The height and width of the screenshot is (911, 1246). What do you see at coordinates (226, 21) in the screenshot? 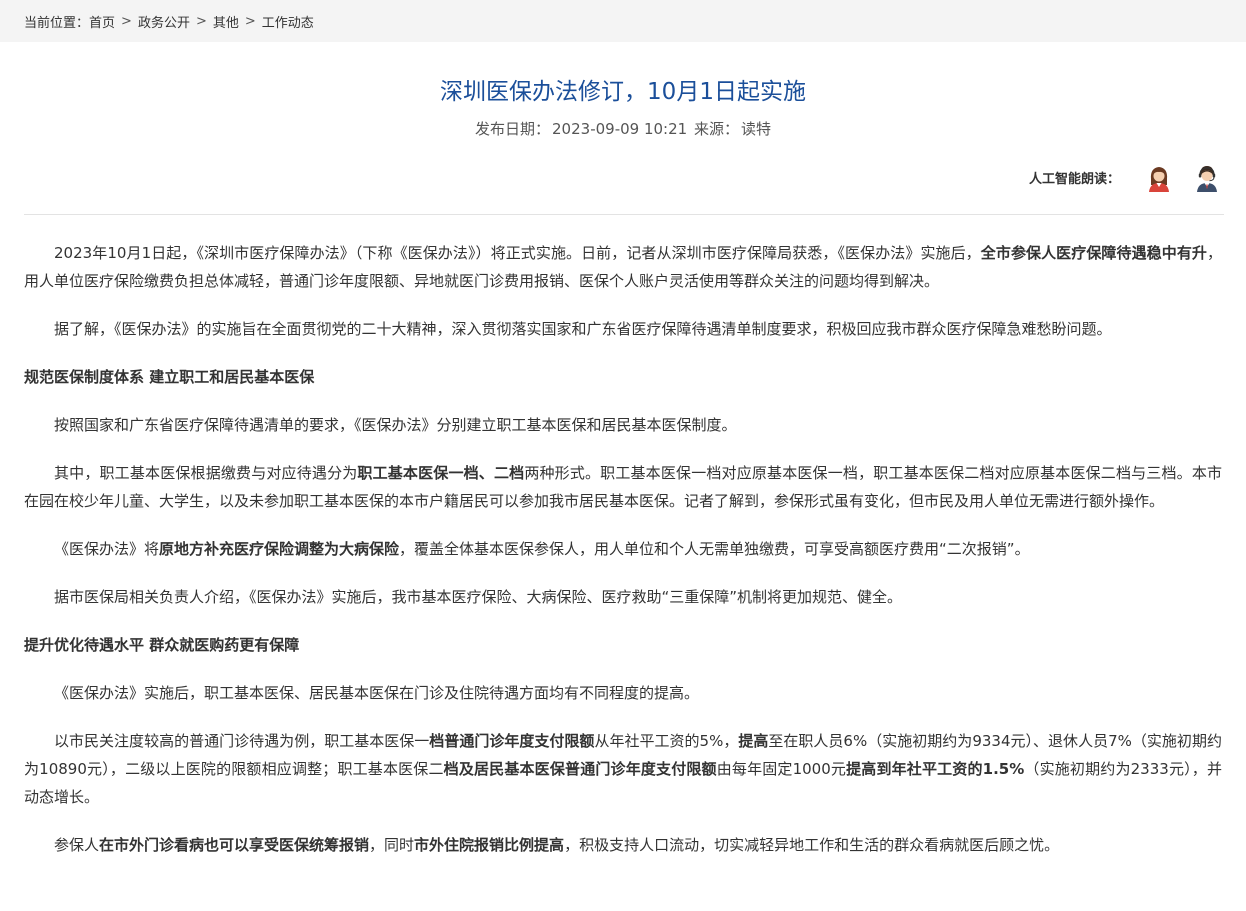
I see `breadcrumb-other-link: 其他` at bounding box center [226, 21].